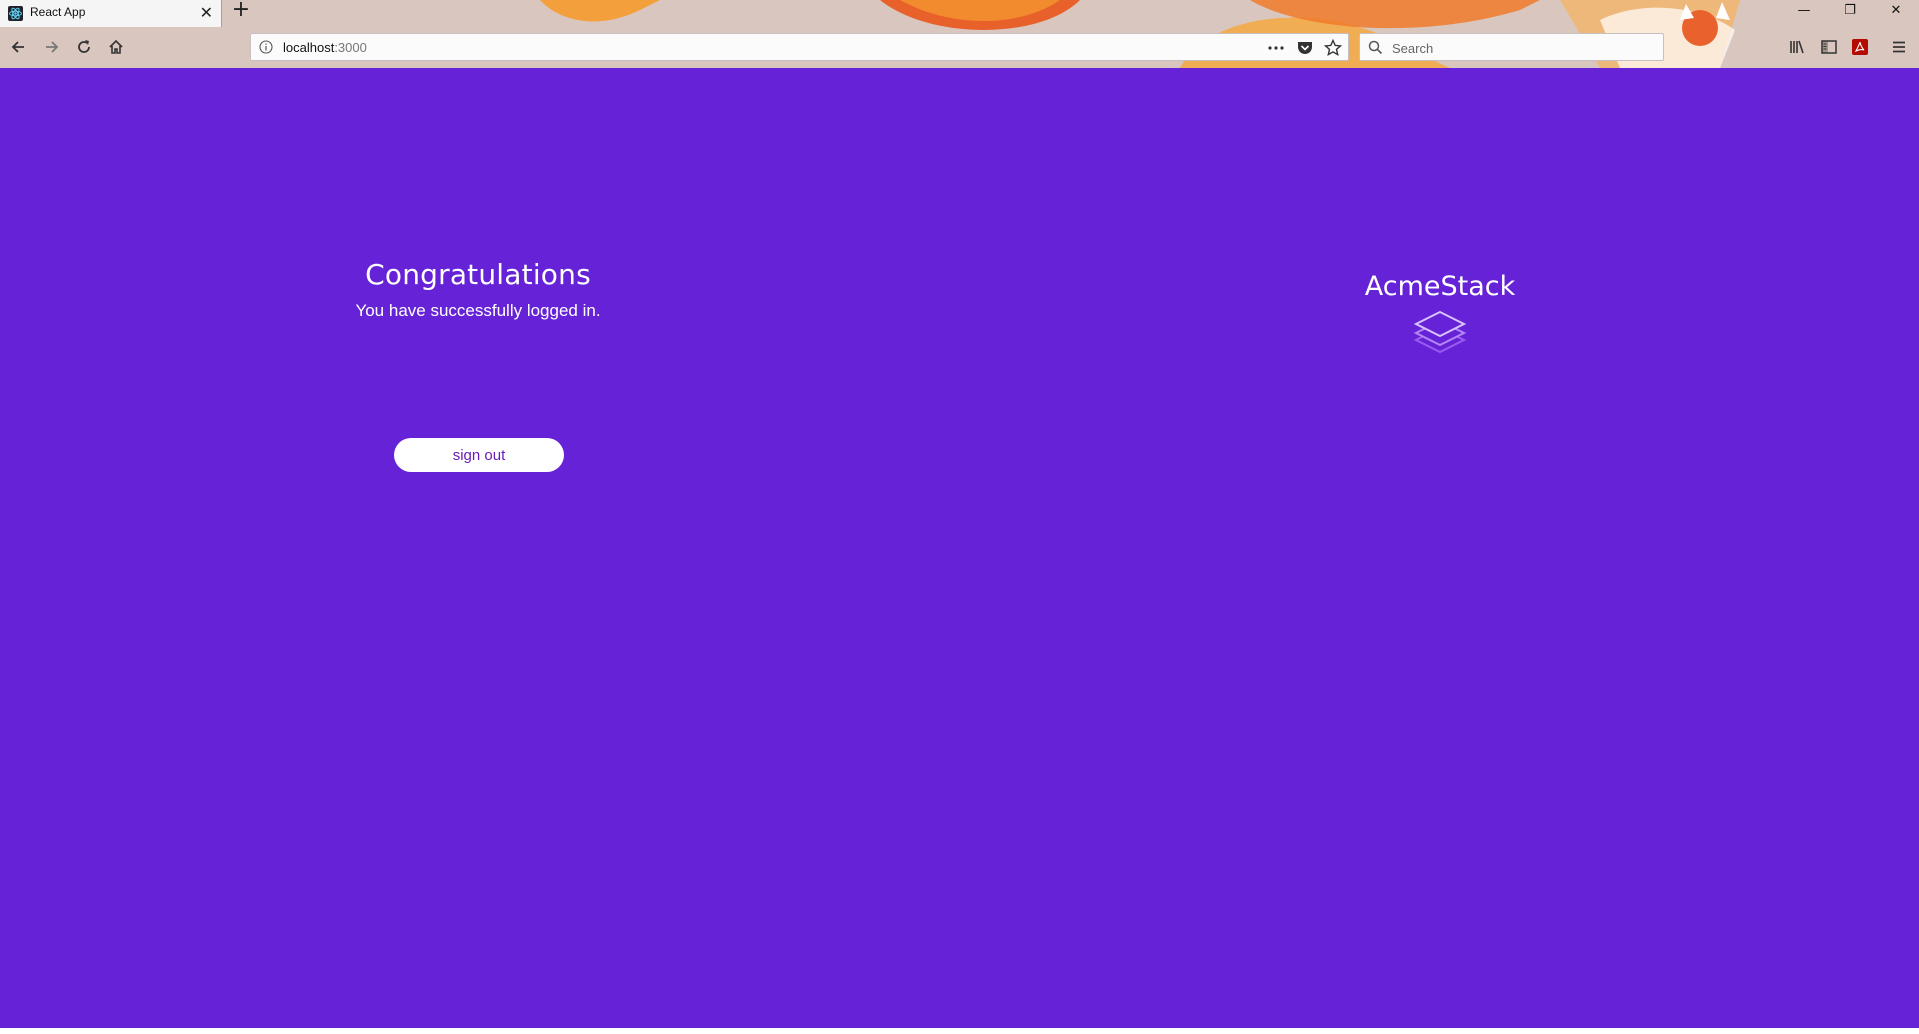 This screenshot has height=1034, width=1919. I want to click on address-bar: localhost:3000, so click(799, 47).